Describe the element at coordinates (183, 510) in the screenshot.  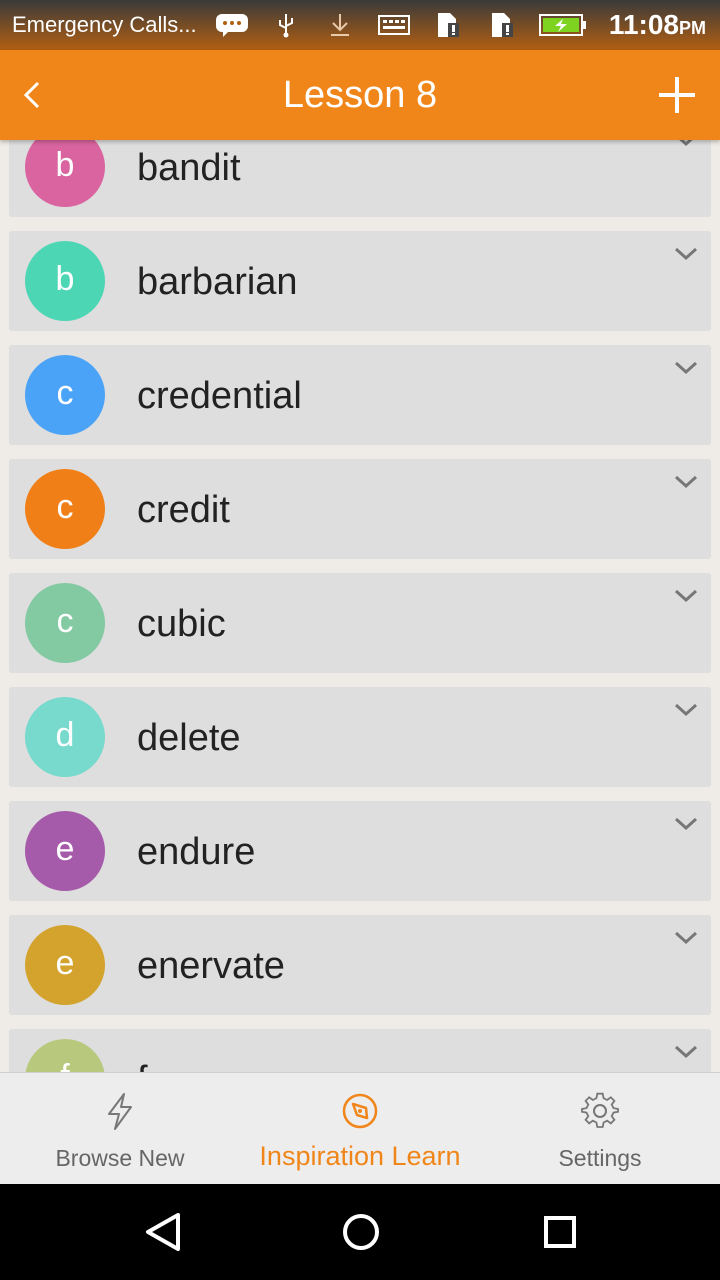
I see `word-label: credit` at that location.